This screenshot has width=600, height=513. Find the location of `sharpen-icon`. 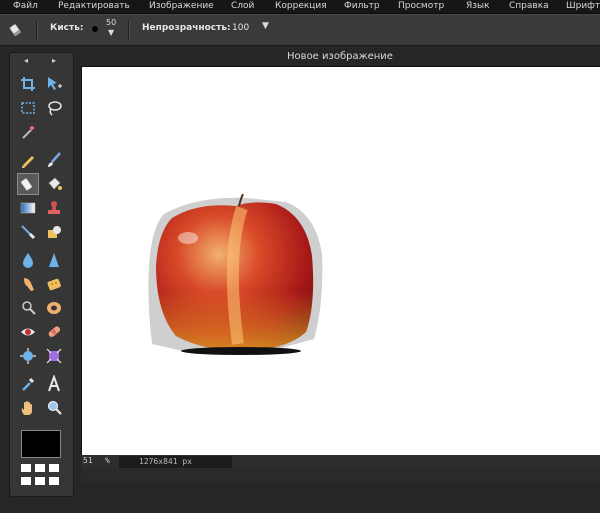

sharpen-icon is located at coordinates (54, 260).